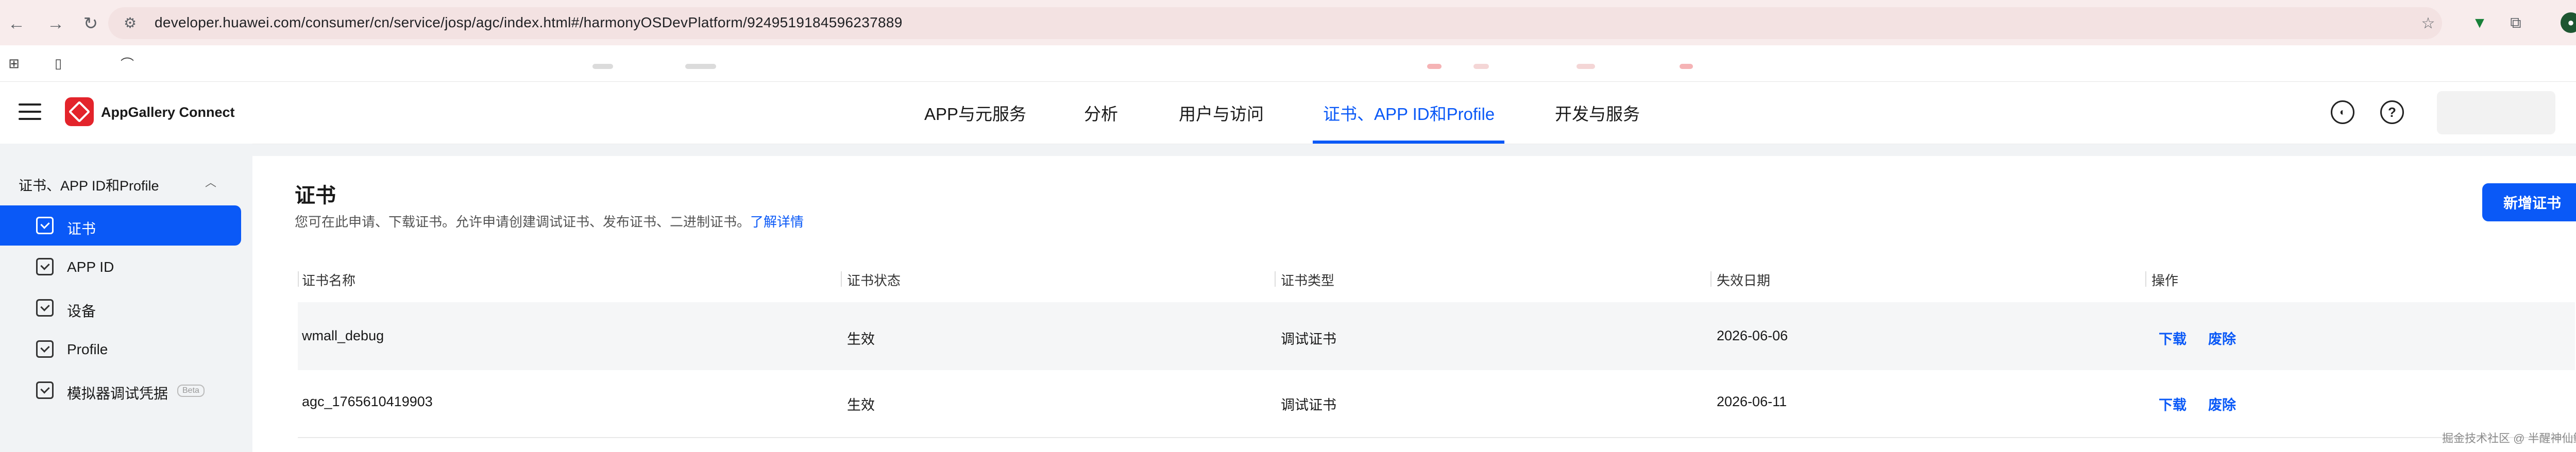 This screenshot has height=452, width=2576. Describe the element at coordinates (1408, 143) in the screenshot. I see `active-tab-indicator` at that location.